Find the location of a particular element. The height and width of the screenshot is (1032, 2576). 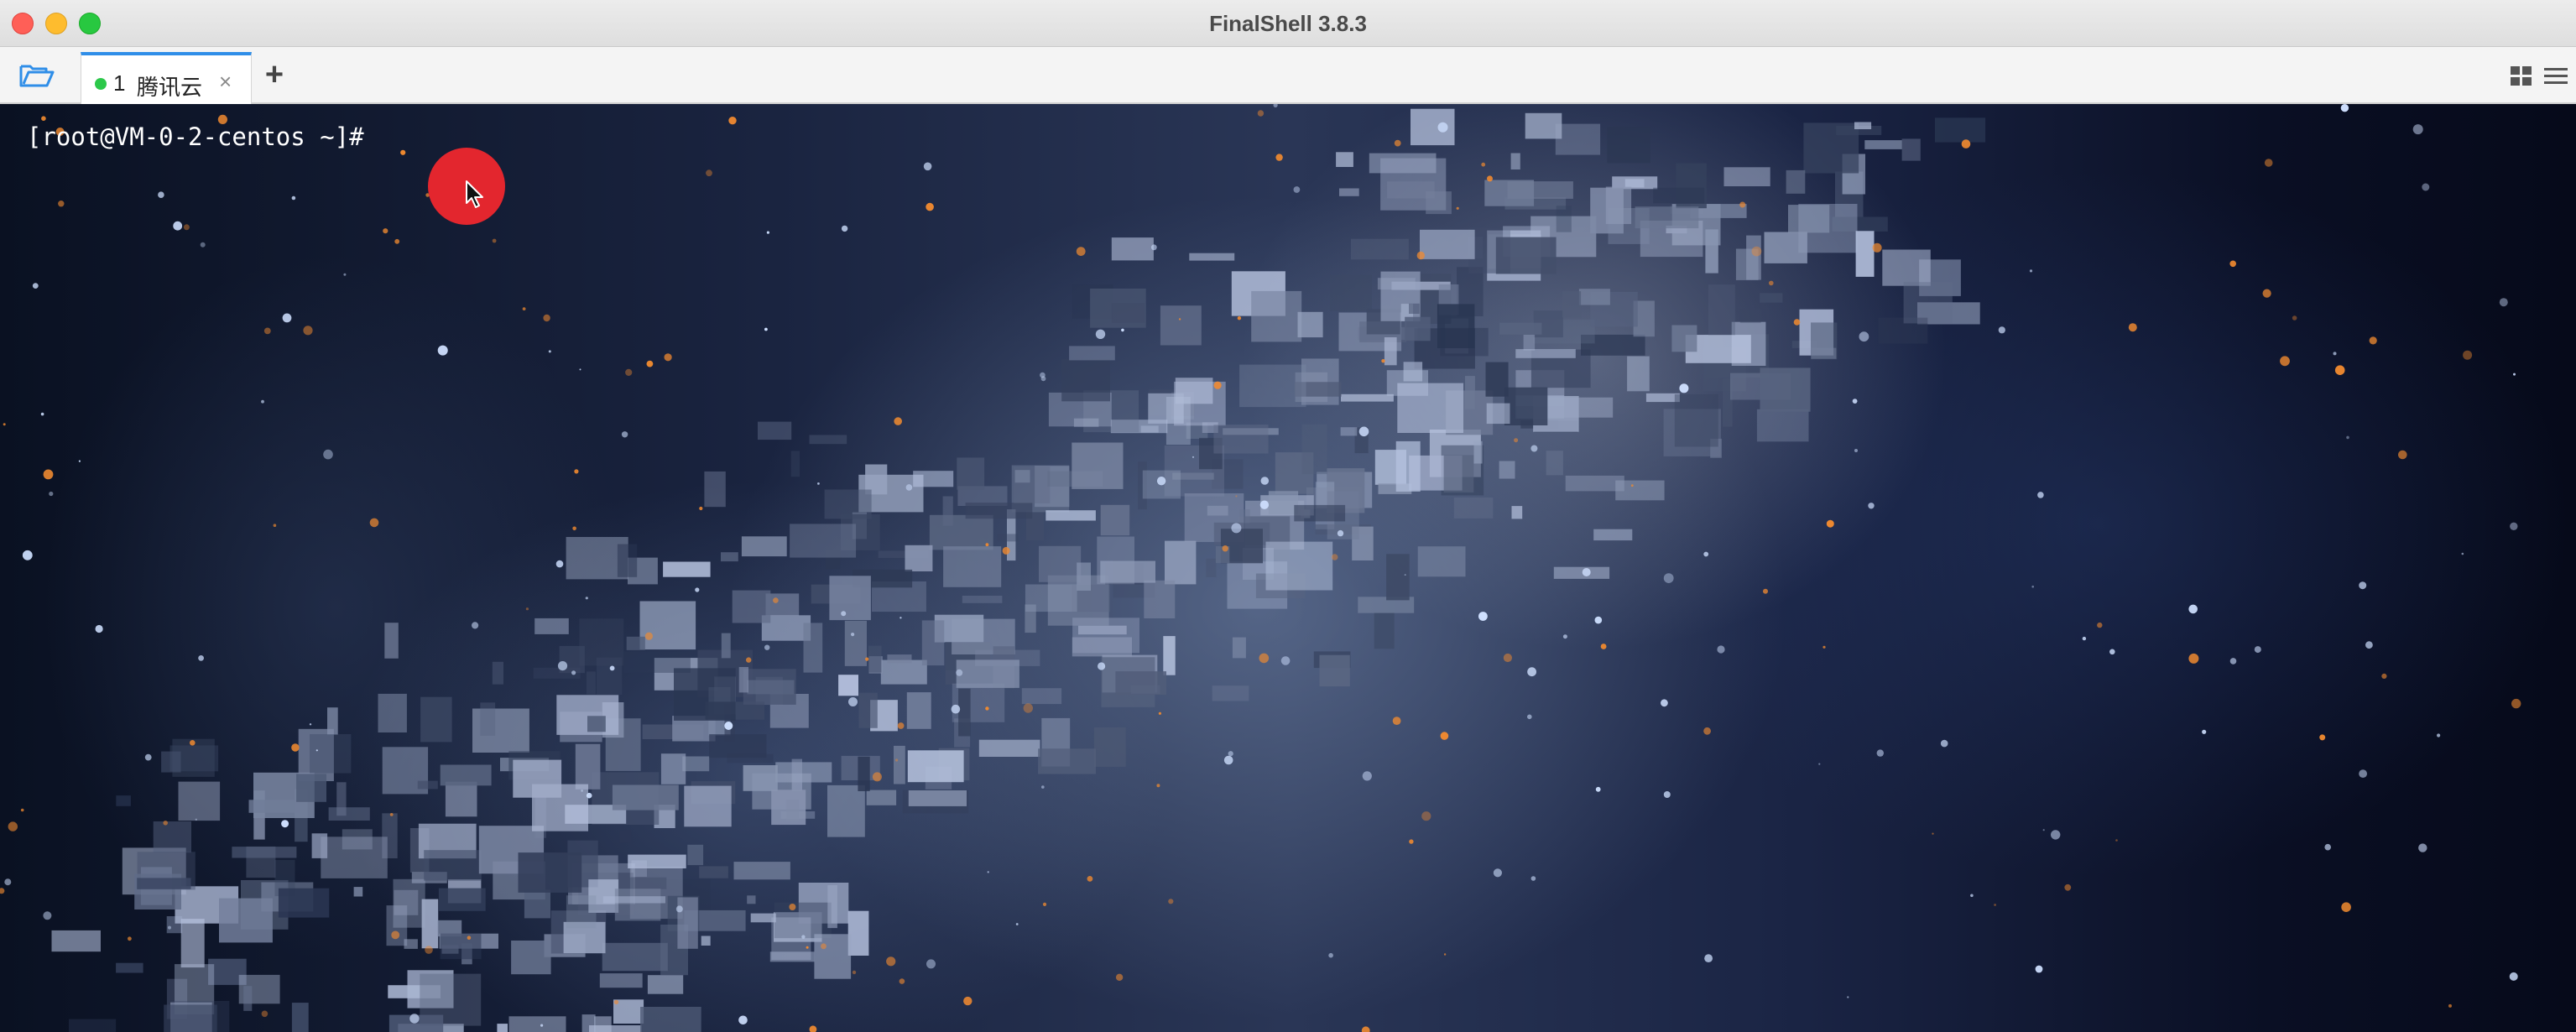

grid-view-icon is located at coordinates (2521, 76).